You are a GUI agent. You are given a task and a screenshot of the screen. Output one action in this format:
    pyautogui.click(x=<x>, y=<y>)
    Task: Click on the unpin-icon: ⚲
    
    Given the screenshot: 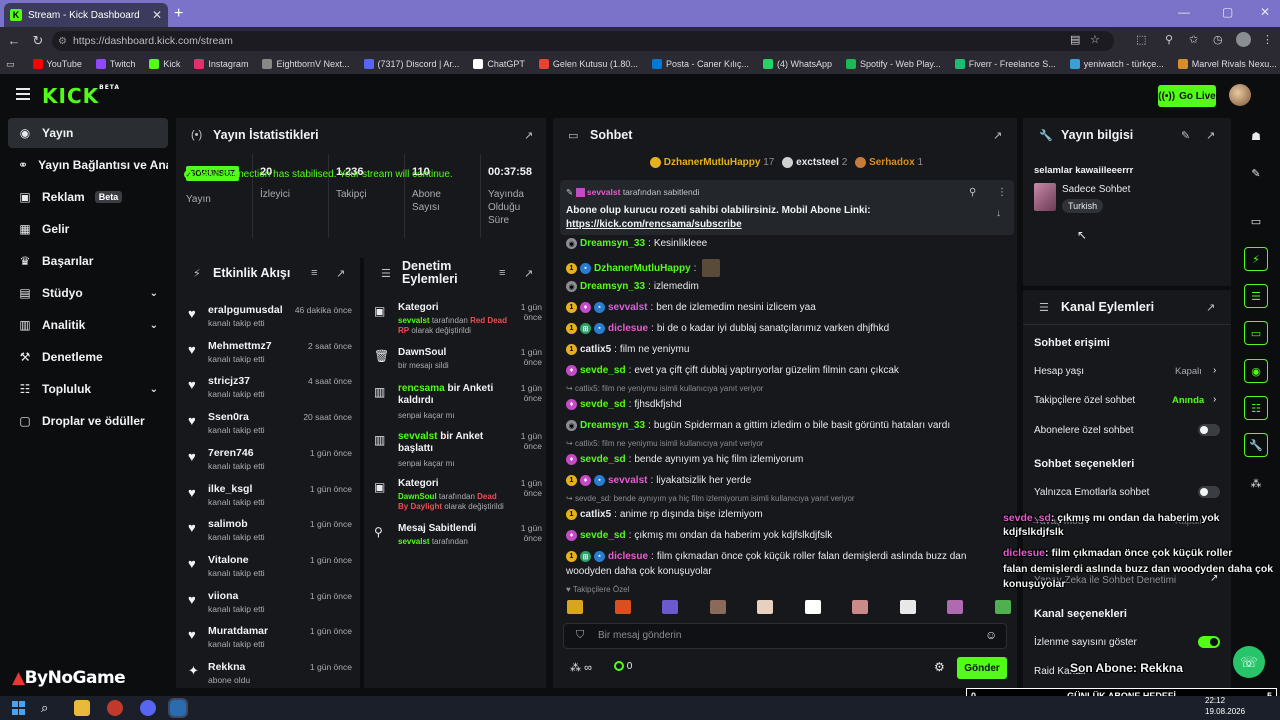 What is the action you would take?
    pyautogui.click(x=972, y=192)
    